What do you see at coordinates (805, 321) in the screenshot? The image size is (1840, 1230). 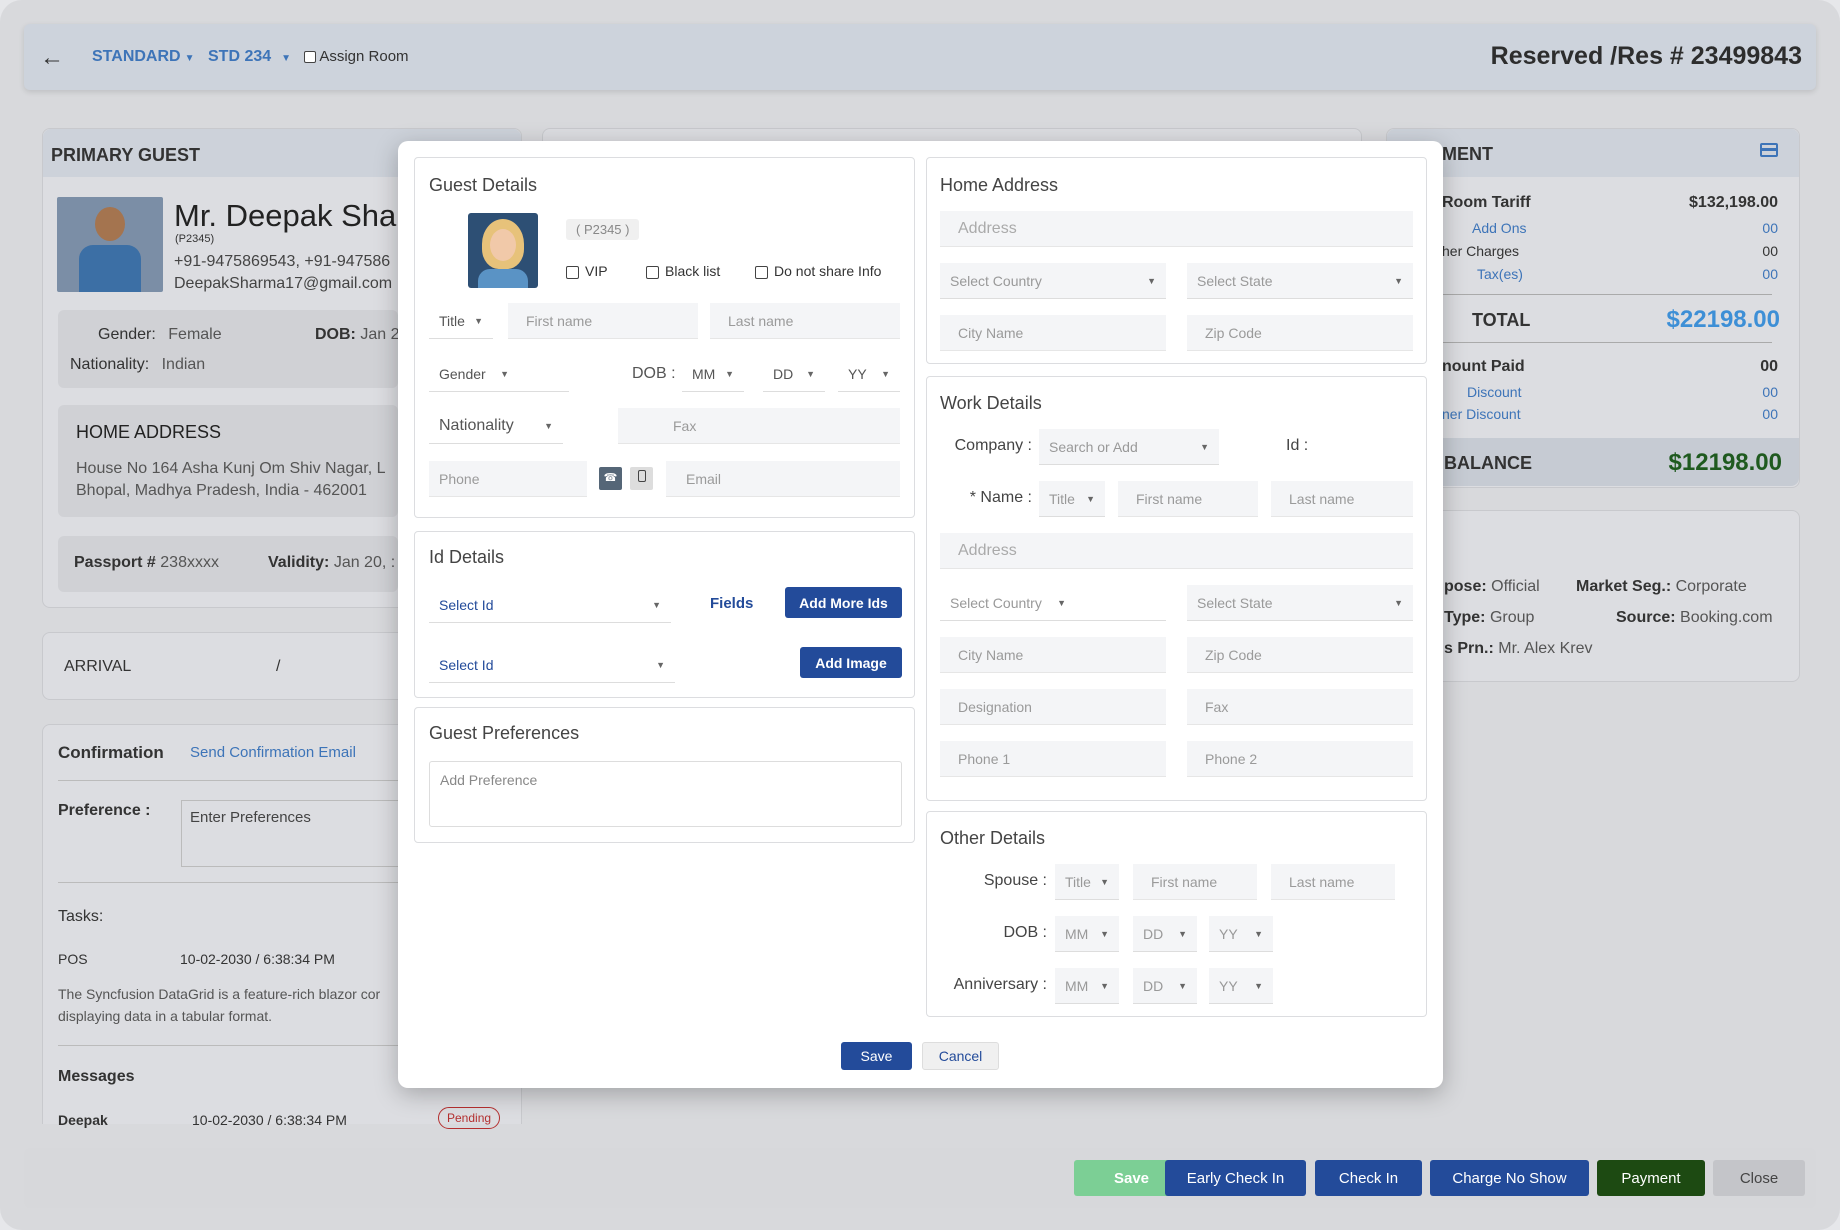 I see `last-name-input: Last name` at bounding box center [805, 321].